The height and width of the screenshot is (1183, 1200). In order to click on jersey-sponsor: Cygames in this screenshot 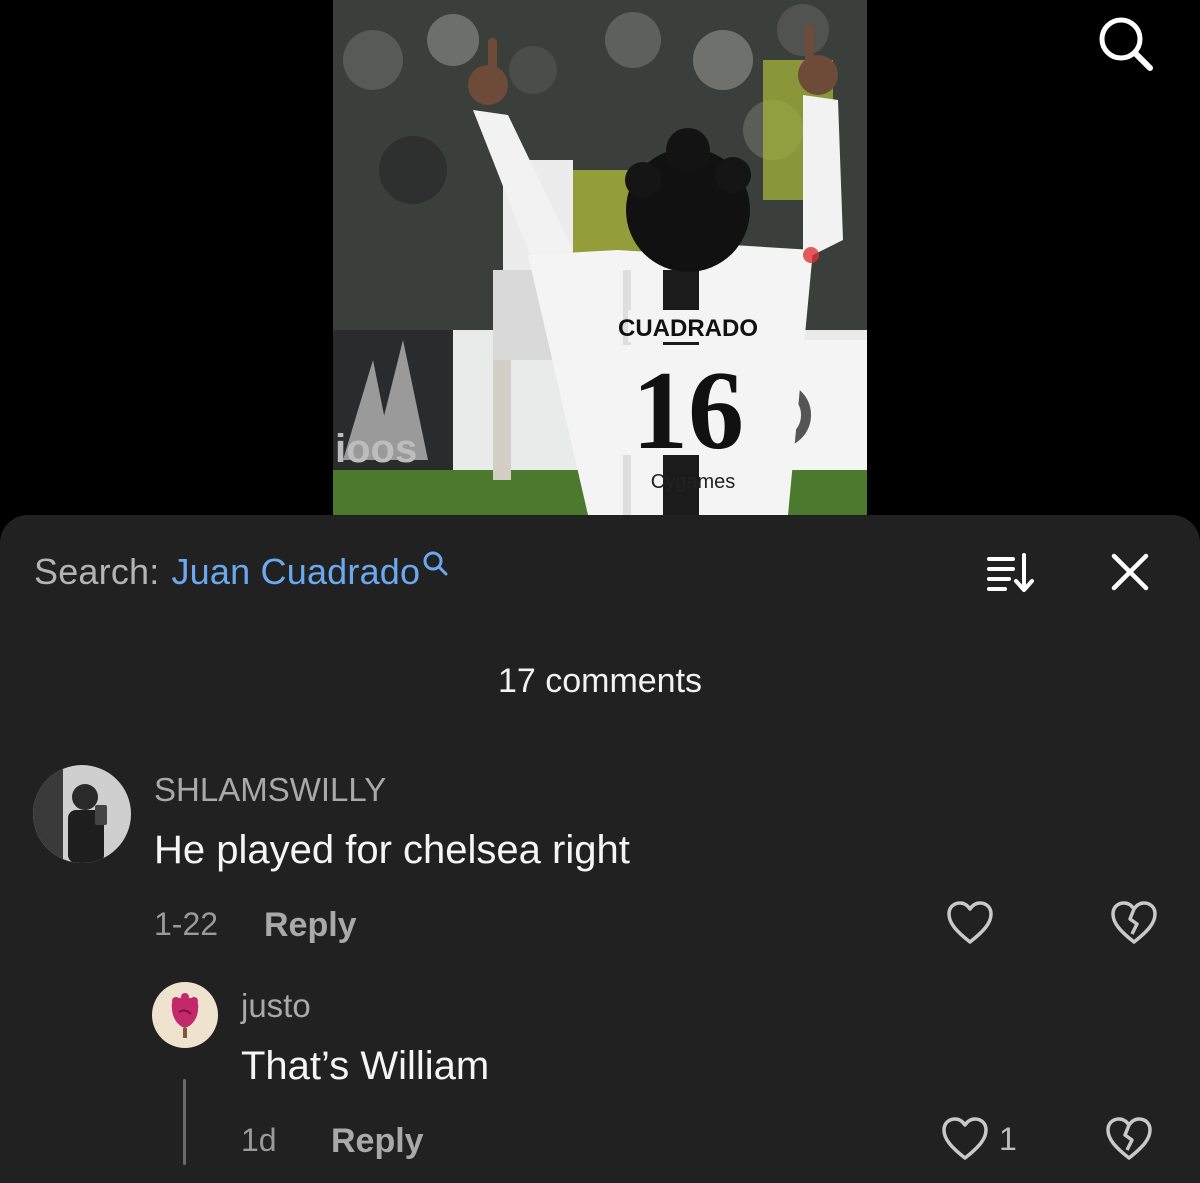, I will do `click(693, 482)`.